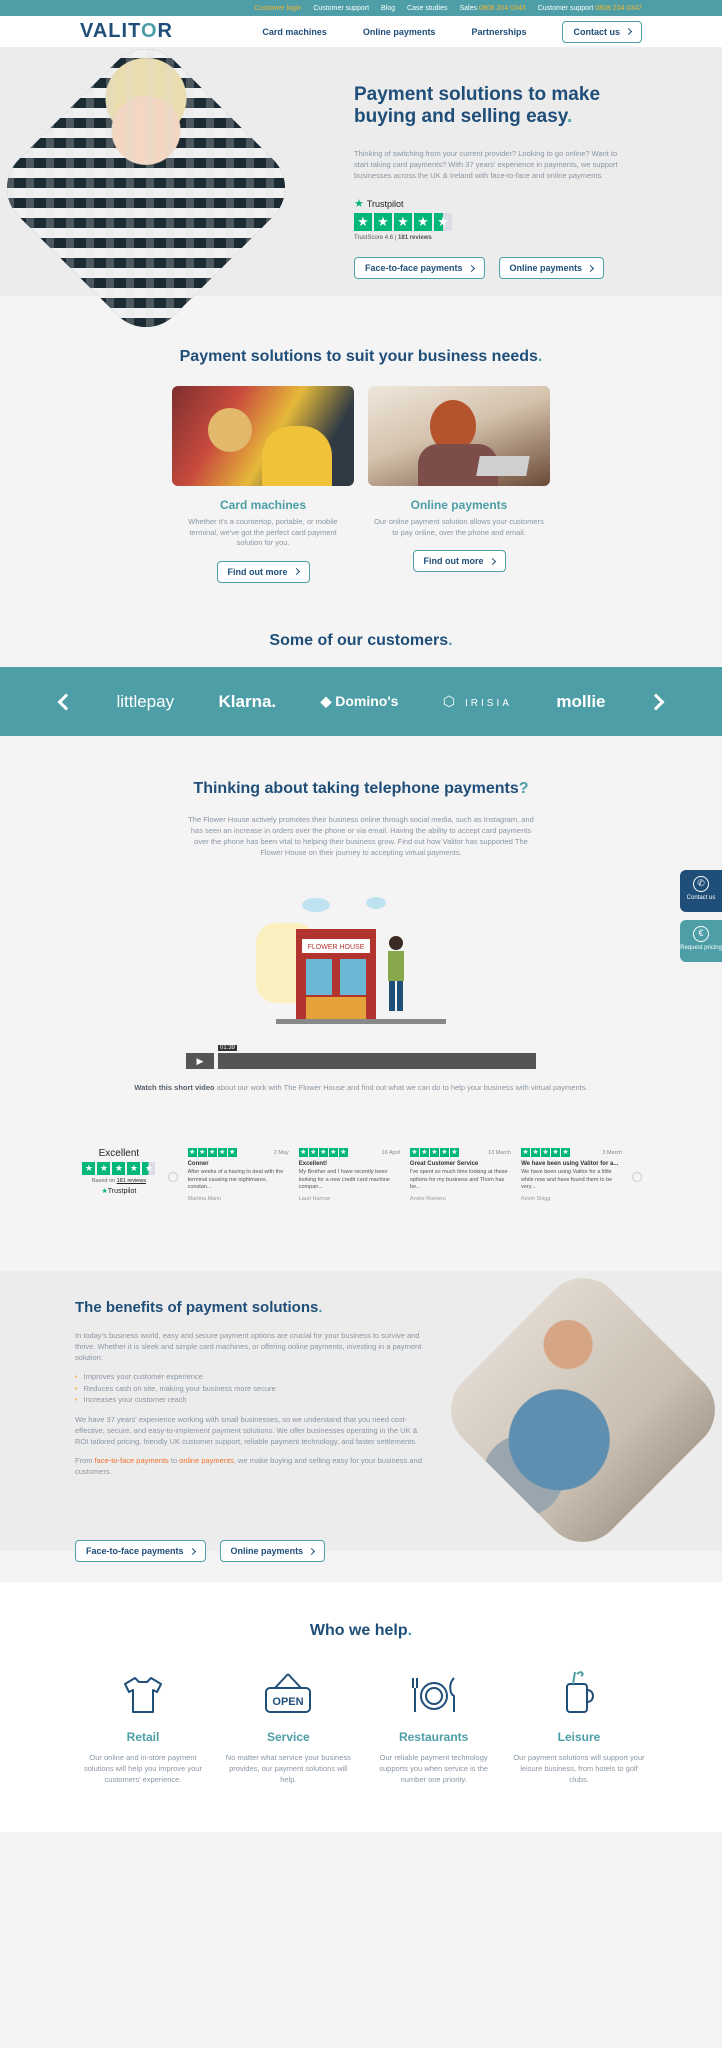 The height and width of the screenshot is (2048, 722). Describe the element at coordinates (390, 1152) in the screenshot. I see `review-date: 16 April` at that location.